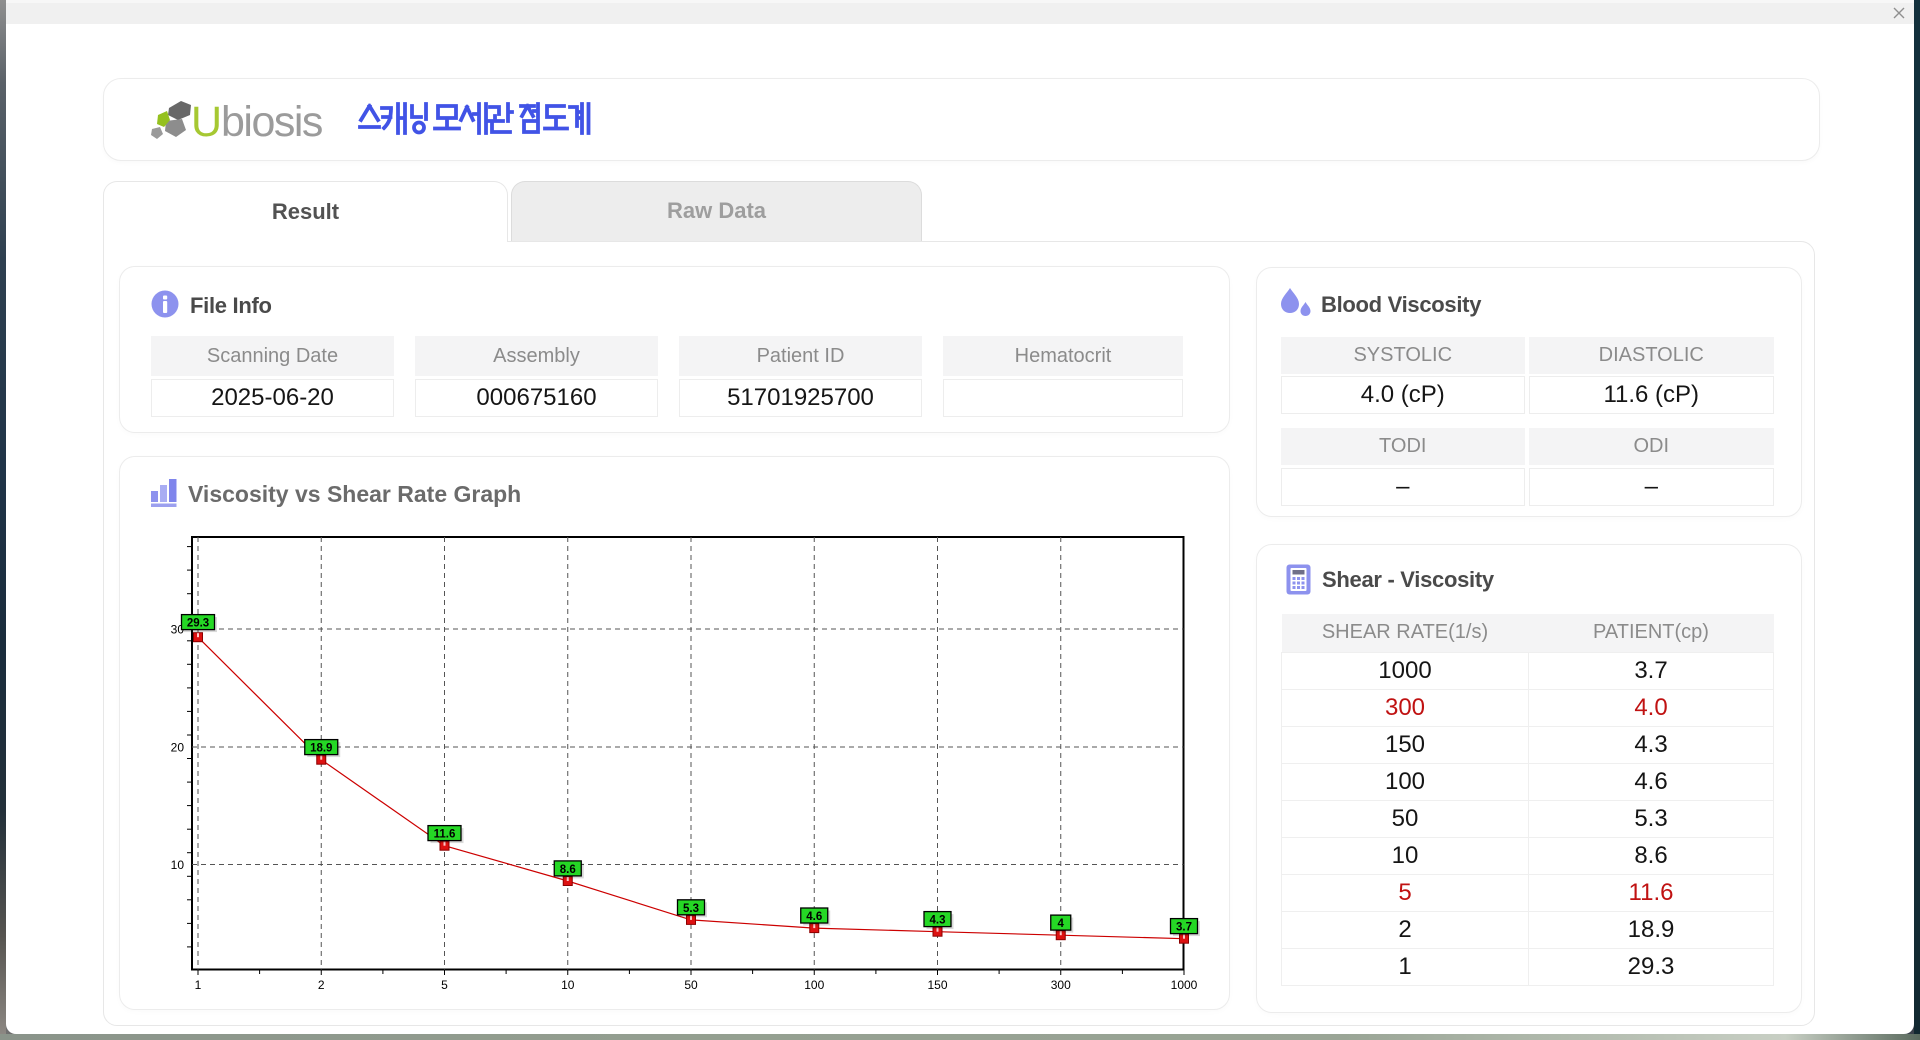 The image size is (1920, 1040). Describe the element at coordinates (691, 909) in the screenshot. I see `svg-text: 5.3` at that location.